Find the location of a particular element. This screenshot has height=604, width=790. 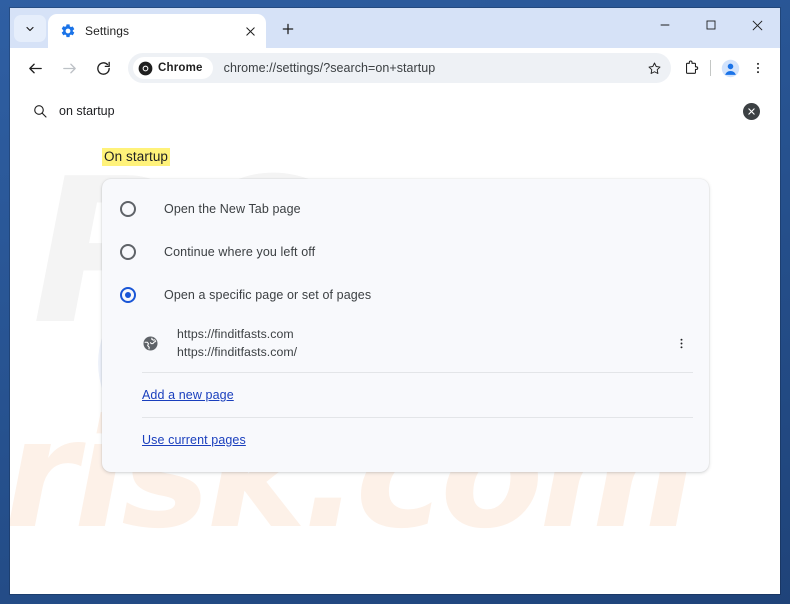

chrome-chip-label: Chrome is located at coordinates (180, 68).